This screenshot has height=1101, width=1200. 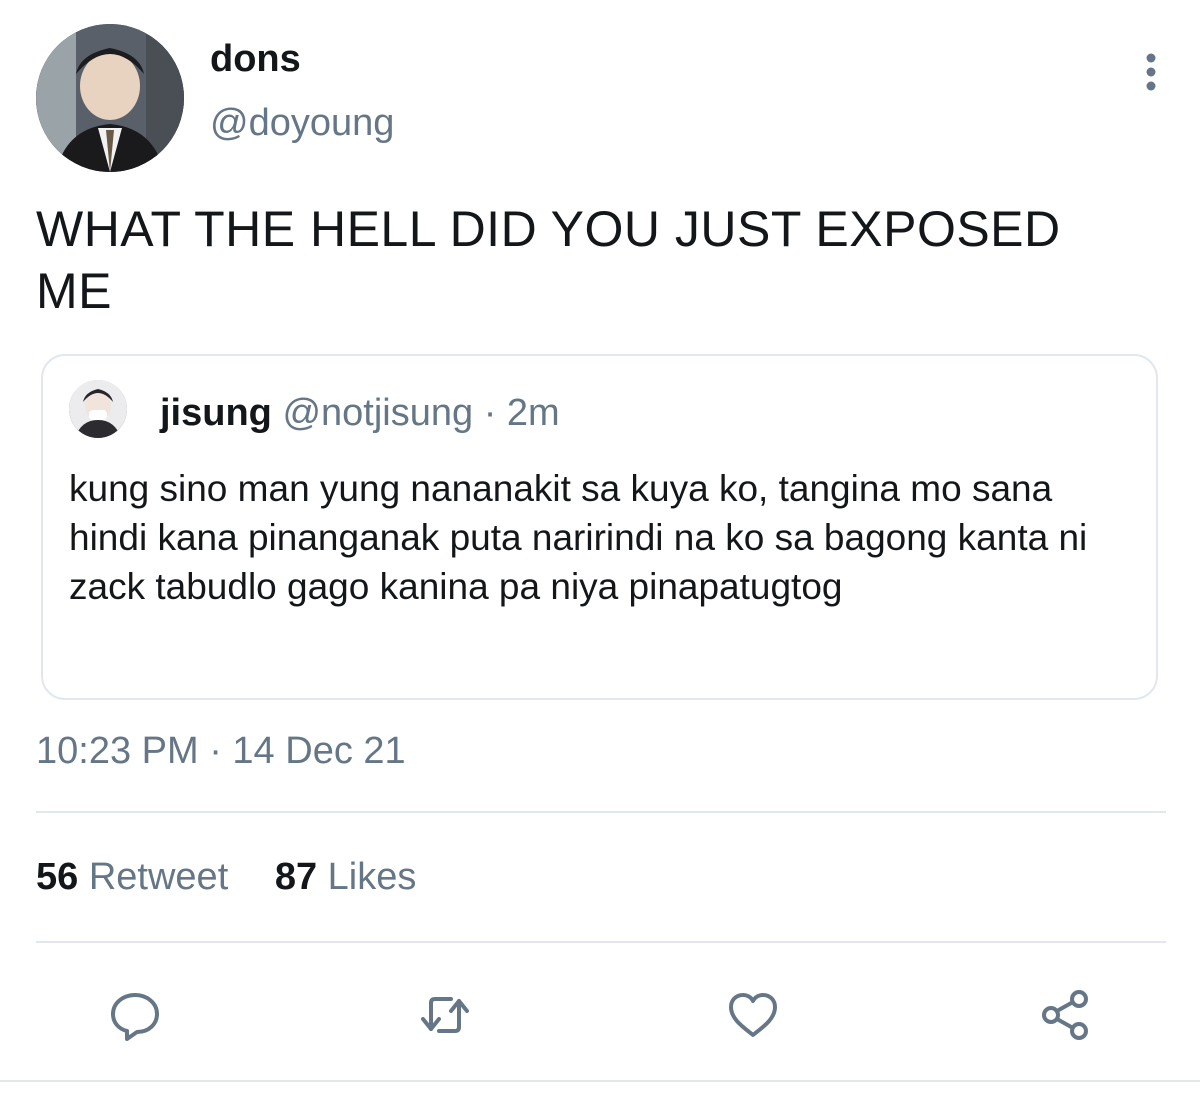 What do you see at coordinates (221, 751) in the screenshot?
I see `tweet-timestamp: 10:23 PM · 14 Dec 21` at bounding box center [221, 751].